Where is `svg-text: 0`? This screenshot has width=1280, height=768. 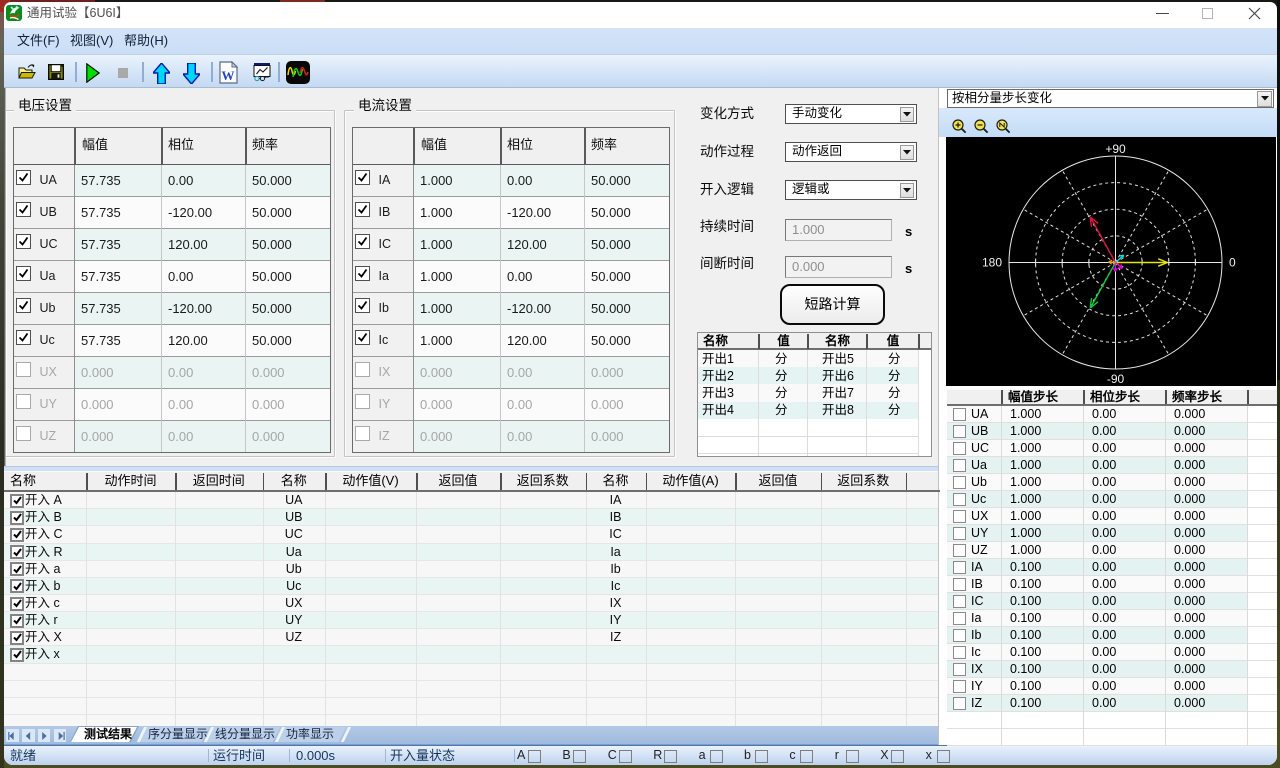
svg-text: 0 is located at coordinates (1232, 263).